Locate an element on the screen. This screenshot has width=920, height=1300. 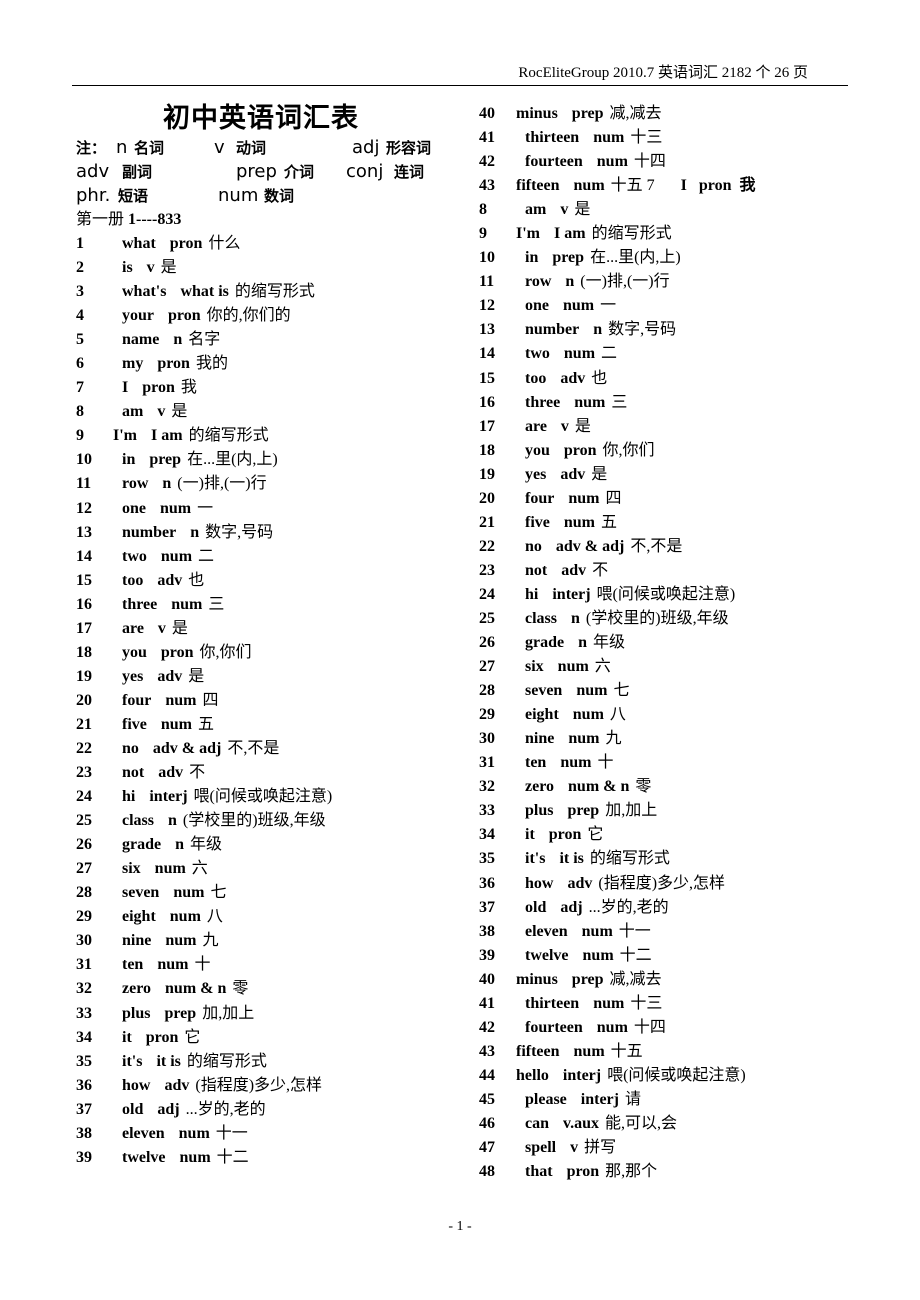
entry-word: you is located at coordinates (537, 450).